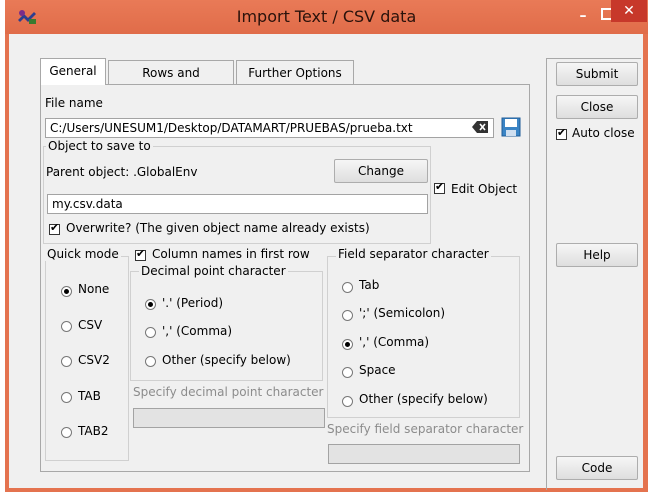 This screenshot has width=648, height=498. I want to click on parent-object-label: Parent object: .GlobalEnv, so click(122, 172).